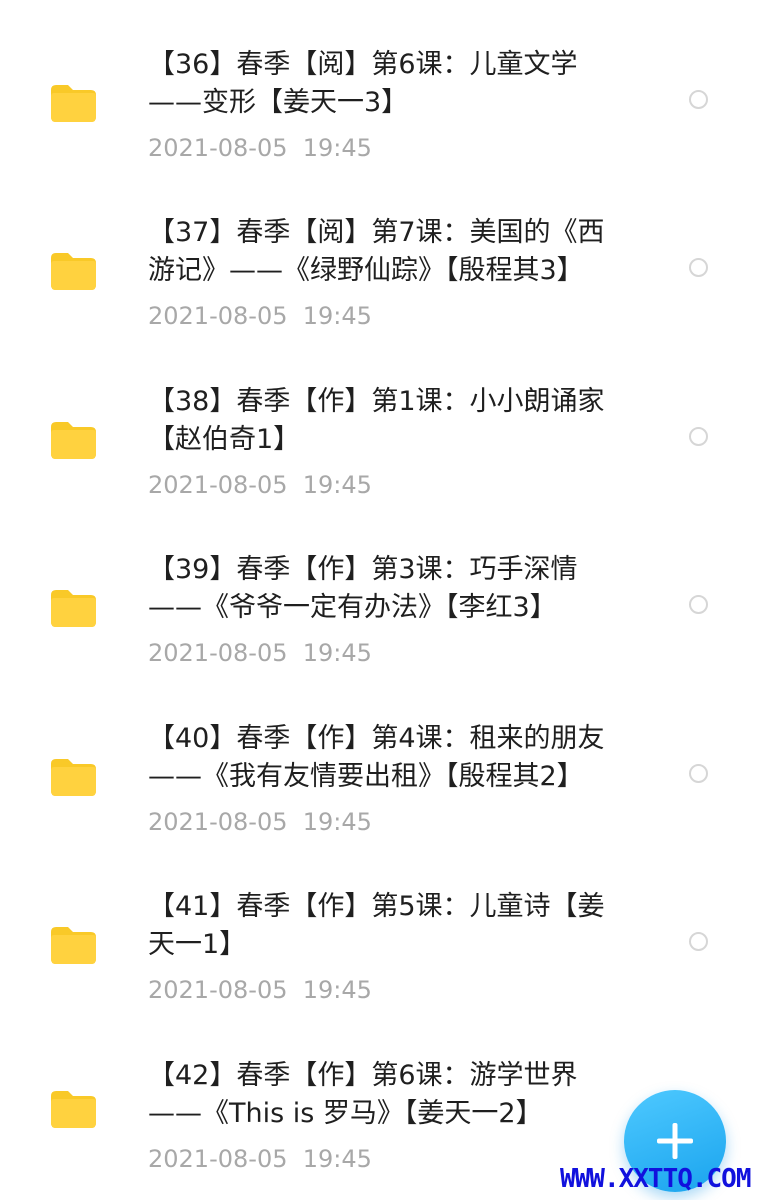  Describe the element at coordinates (376, 420) in the screenshot. I see `item-title: 【38】春季【作】第1课：小小朗诵家 【赵伯奇1】` at that location.